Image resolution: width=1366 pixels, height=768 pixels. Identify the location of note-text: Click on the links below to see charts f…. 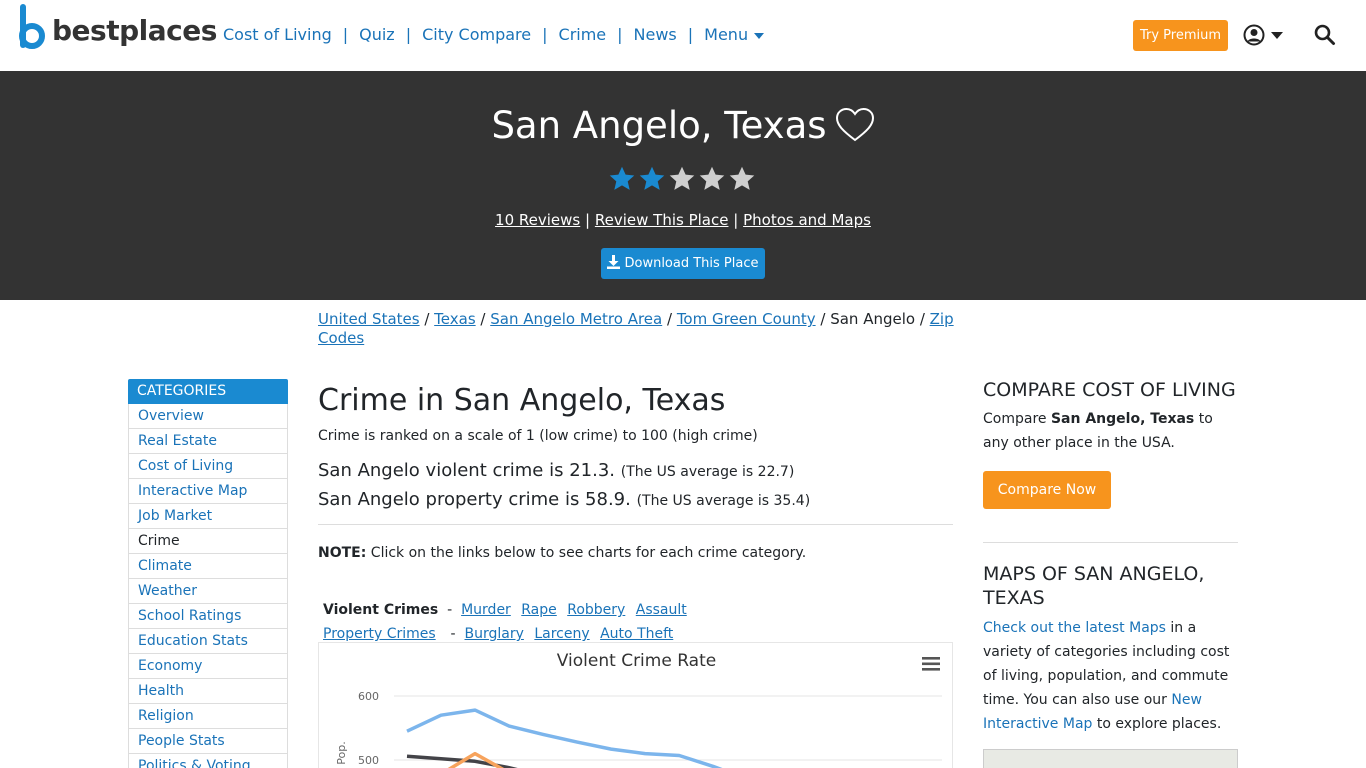
(586, 553).